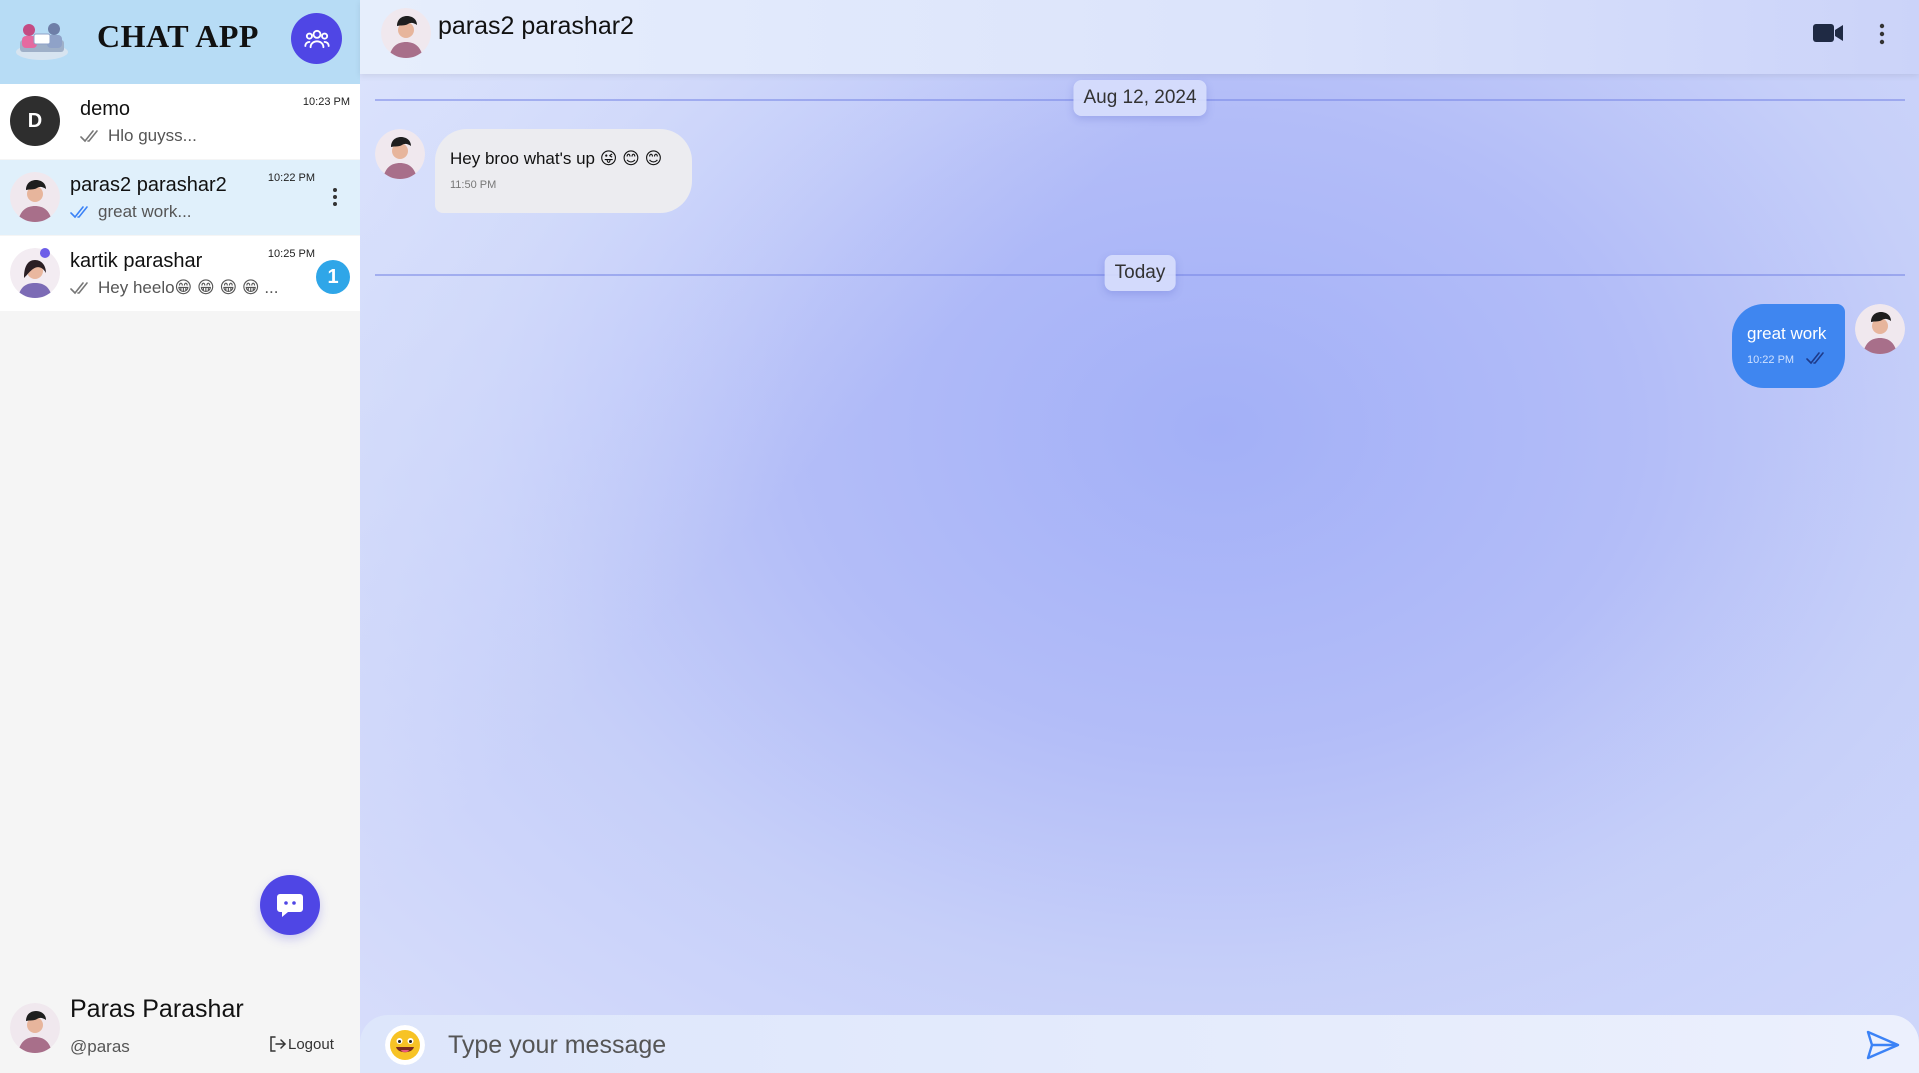 This screenshot has height=1073, width=1919. Describe the element at coordinates (180, 1029) in the screenshot. I see `current-user-profile: Paras Parashar @paras Logout` at that location.